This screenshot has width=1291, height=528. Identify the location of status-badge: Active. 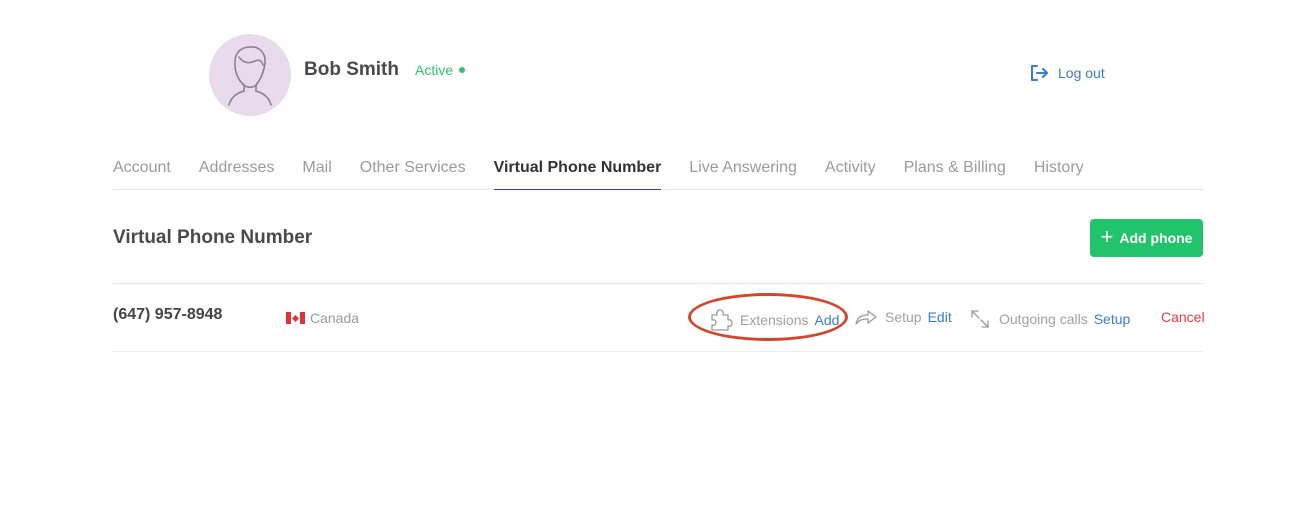
(440, 70).